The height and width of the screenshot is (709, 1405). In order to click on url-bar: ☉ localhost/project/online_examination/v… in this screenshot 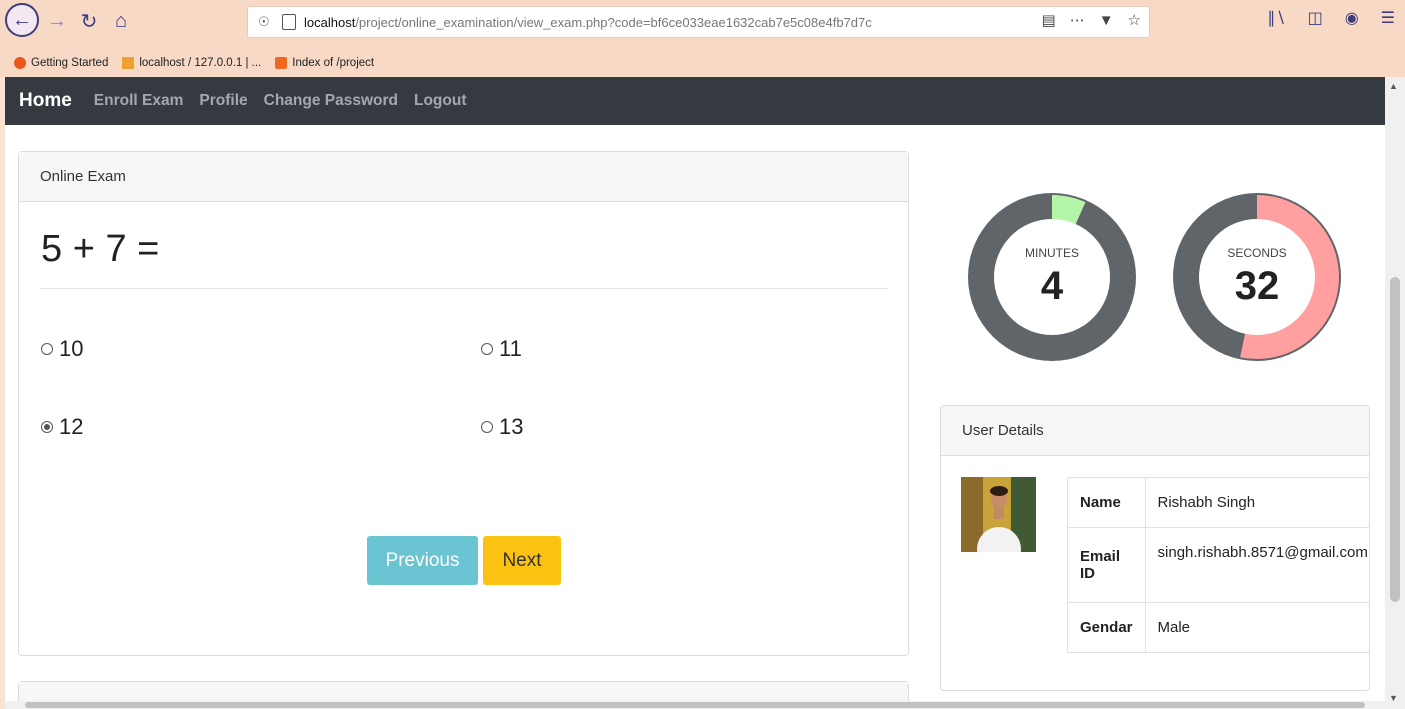, I will do `click(698, 22)`.